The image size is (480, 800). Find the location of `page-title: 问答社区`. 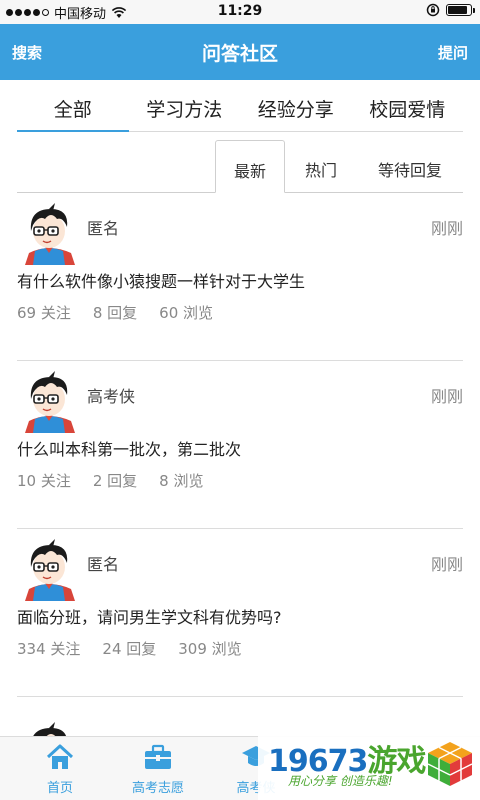

page-title: 问答社区 is located at coordinates (239, 54).